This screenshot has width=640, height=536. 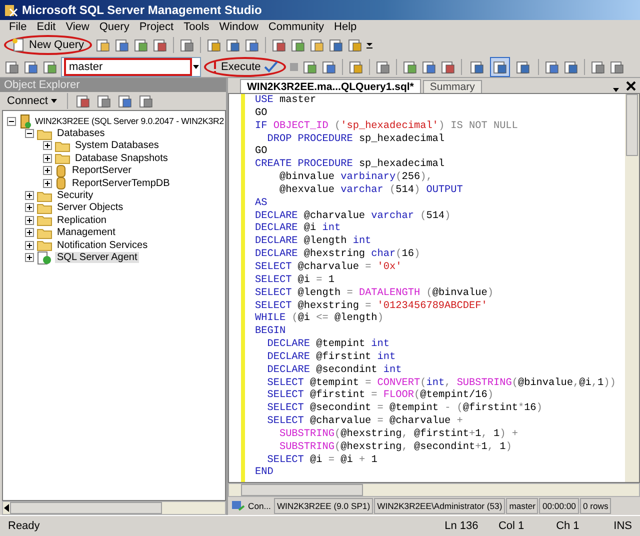 I want to click on connect-button: Connect, so click(x=32, y=101).